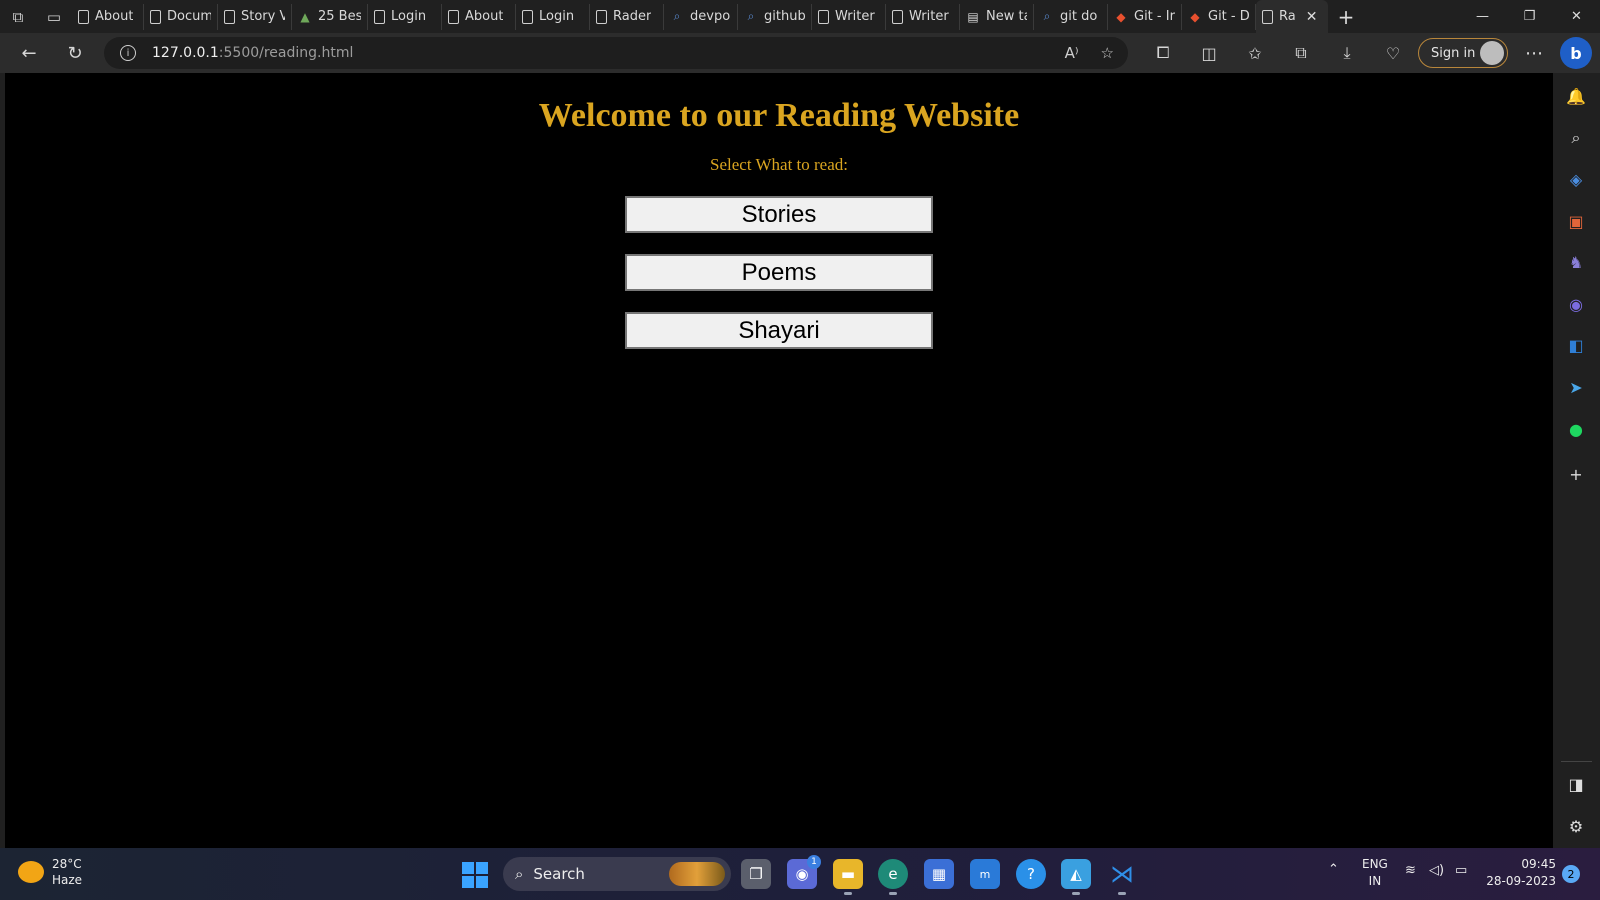 This screenshot has width=1600, height=900. Describe the element at coordinates (1576, 345) in the screenshot. I see `outlook-icon: ◧` at that location.